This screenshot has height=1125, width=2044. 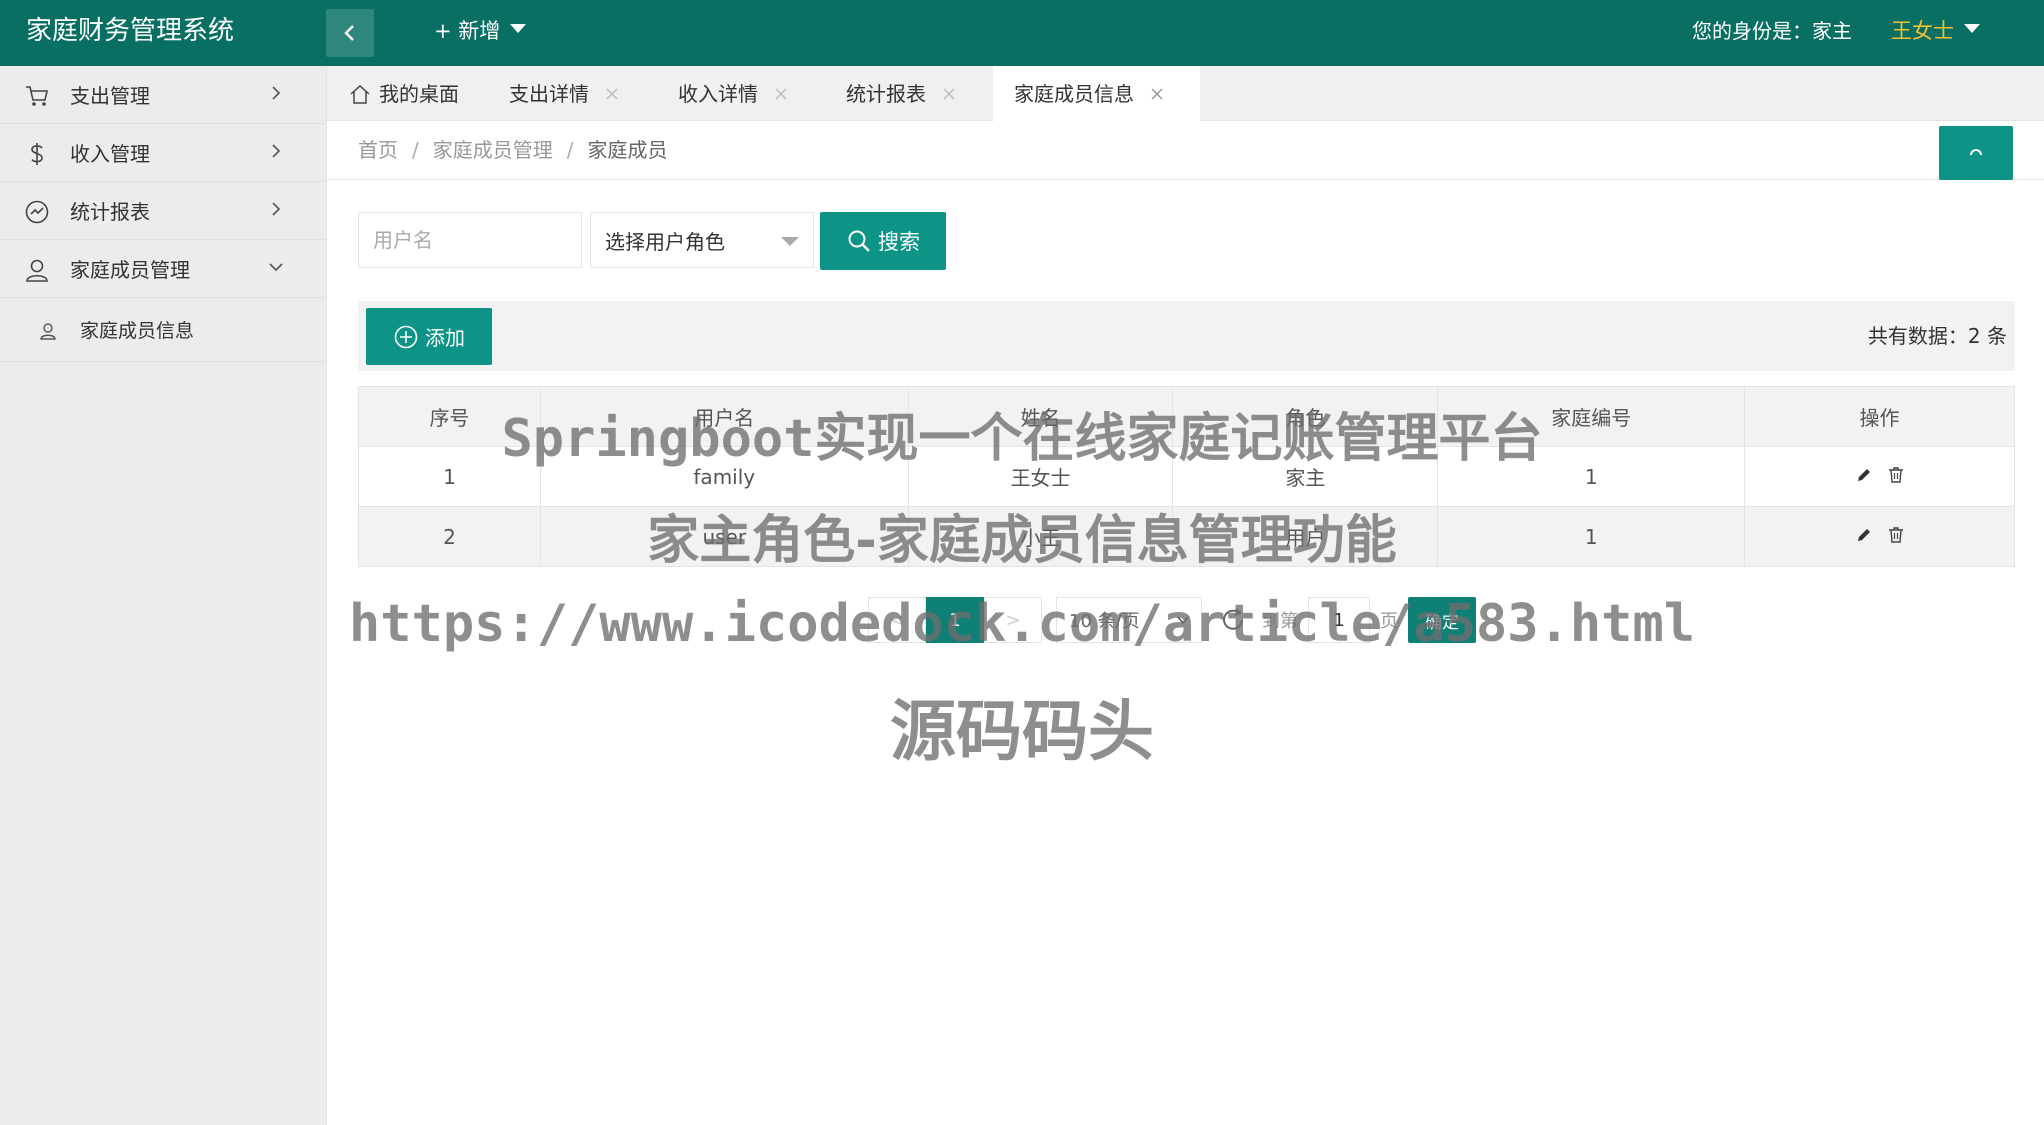 I want to click on sidebar-item-family: 家庭成员管理, so click(x=163, y=269).